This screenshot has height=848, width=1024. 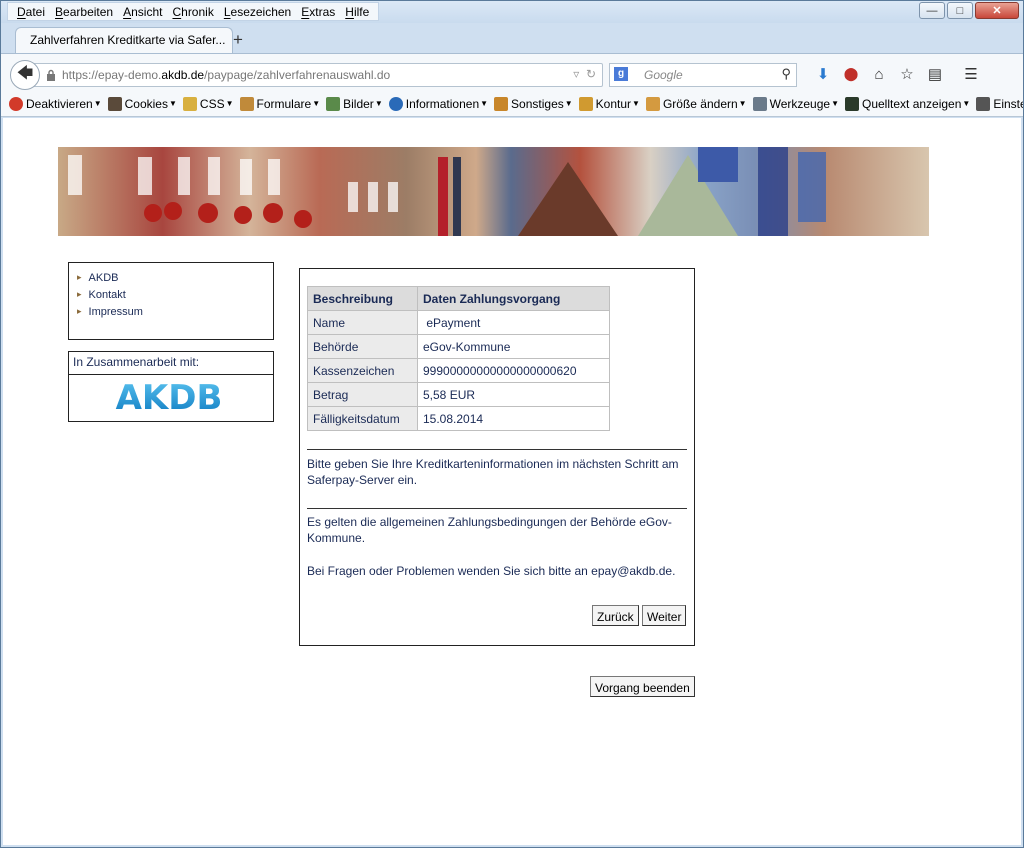 What do you see at coordinates (513, 322) in the screenshot?
I see `row-value: ePayment` at bounding box center [513, 322].